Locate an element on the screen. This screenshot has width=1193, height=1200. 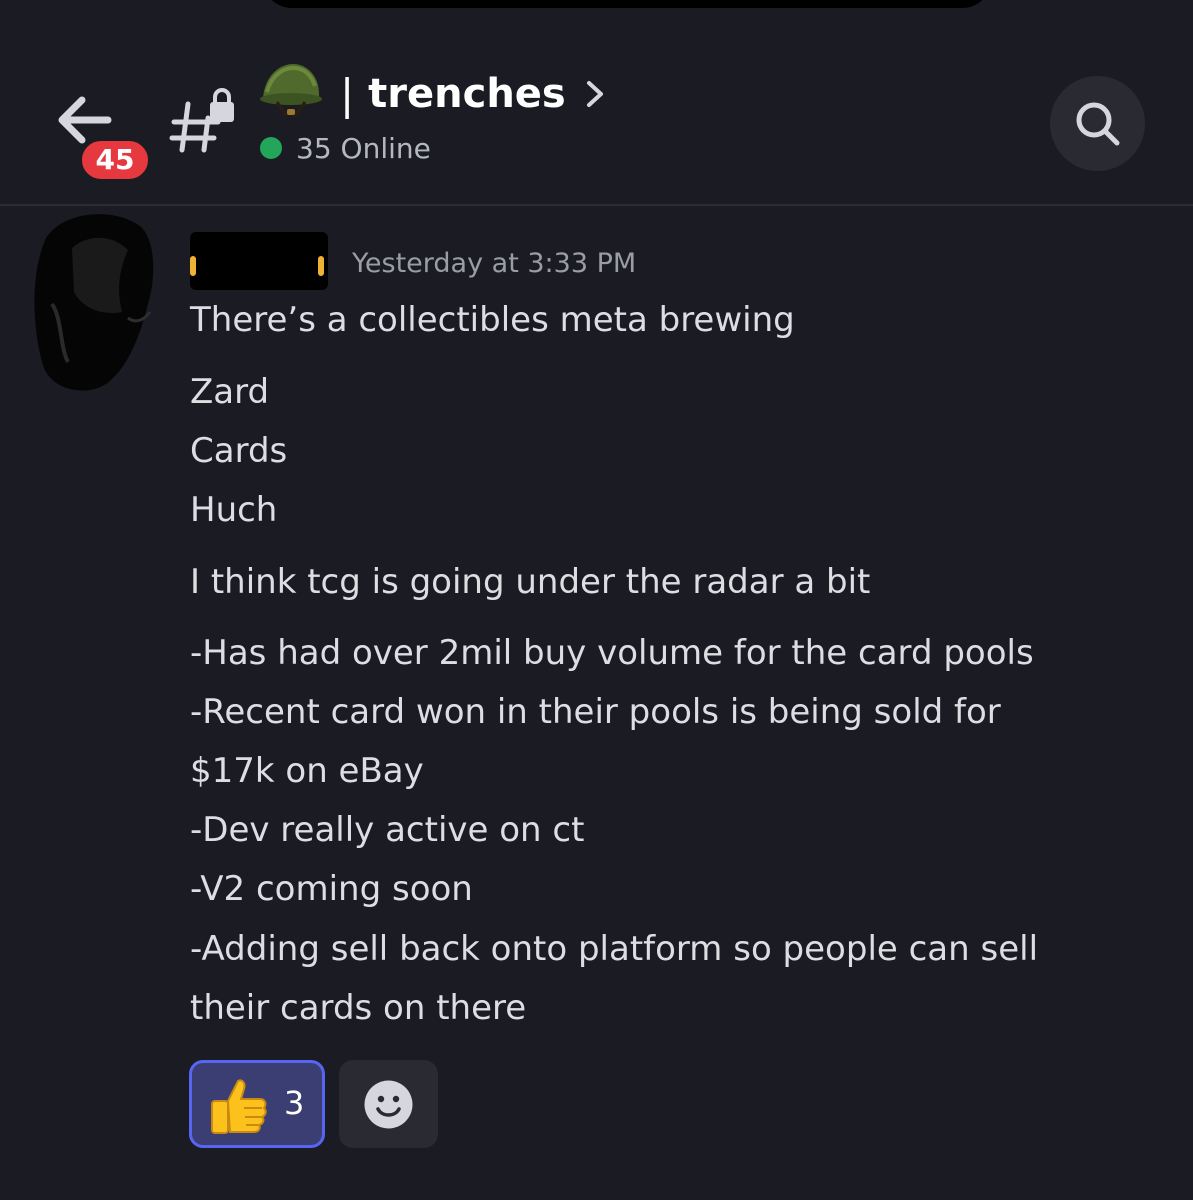
online-count: 35 Online is located at coordinates (363, 148).